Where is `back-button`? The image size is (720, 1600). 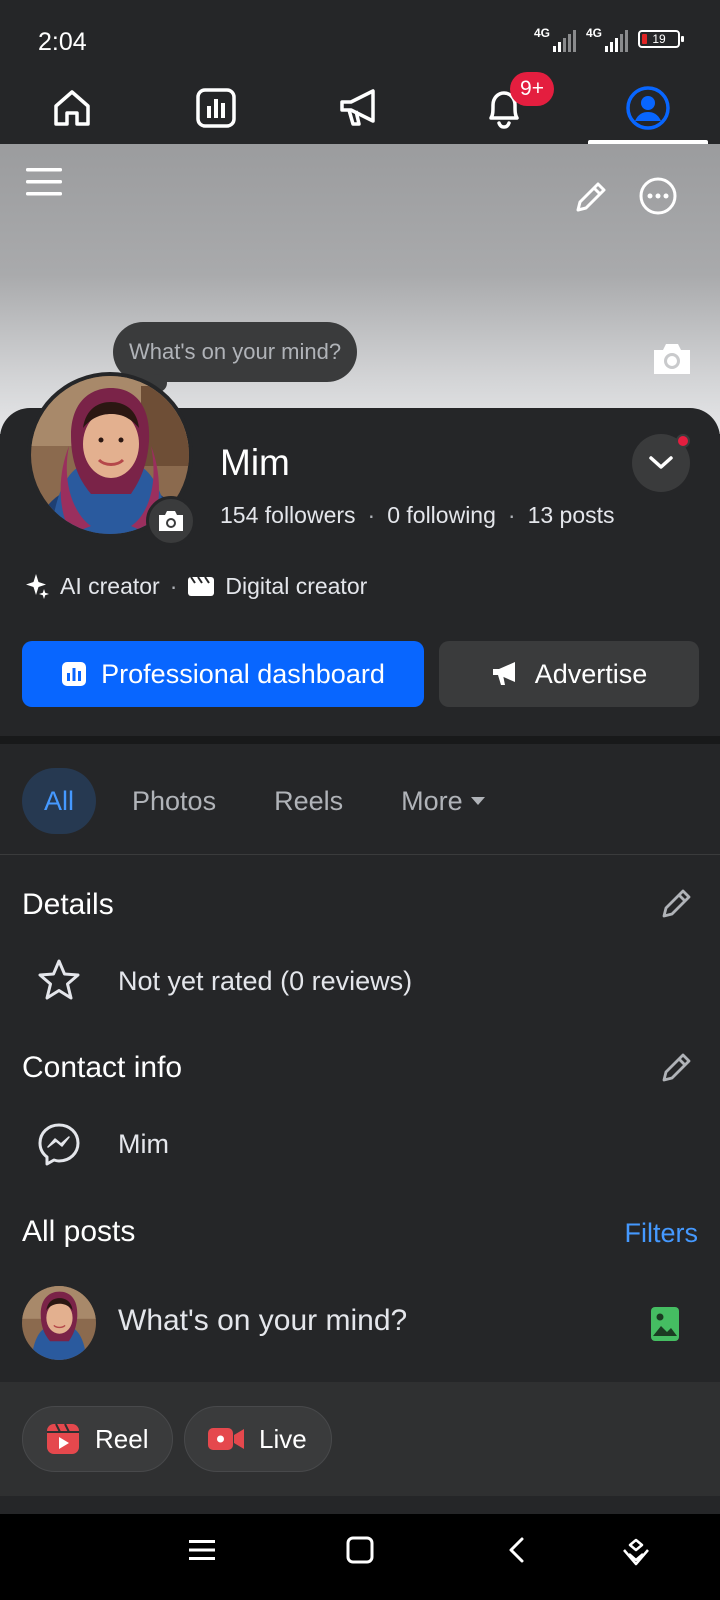
back-button is located at coordinates (518, 1552).